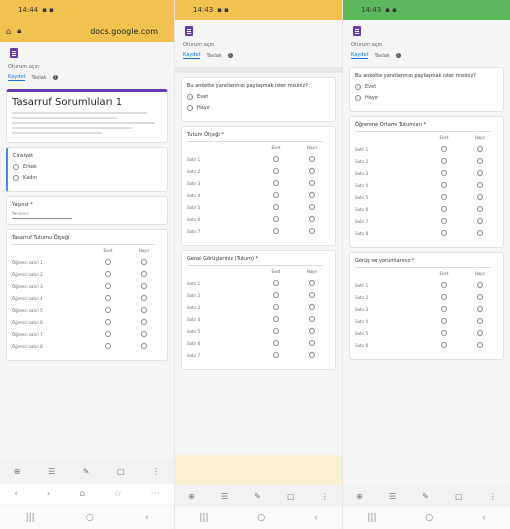 Image resolution: width=510 pixels, height=529 pixels. Describe the element at coordinates (42, 215) in the screenshot. I see `age-input: Yanıtınız` at that location.